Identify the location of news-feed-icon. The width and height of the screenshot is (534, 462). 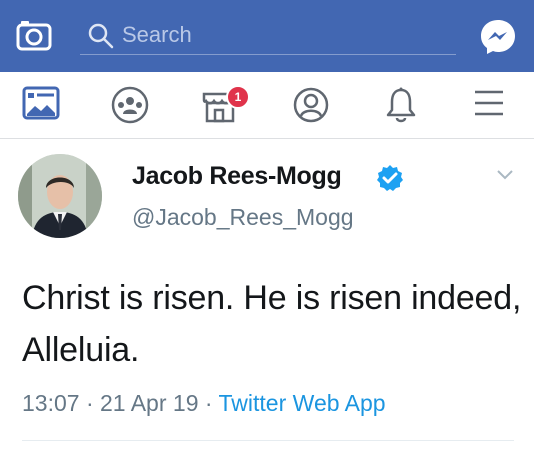
(41, 105).